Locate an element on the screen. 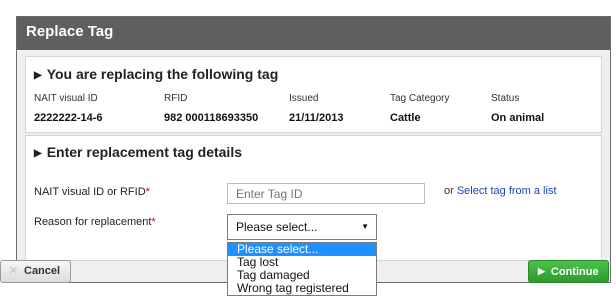 The height and width of the screenshot is (296, 616). value-issued: 21/11/2013 is located at coordinates (316, 118).